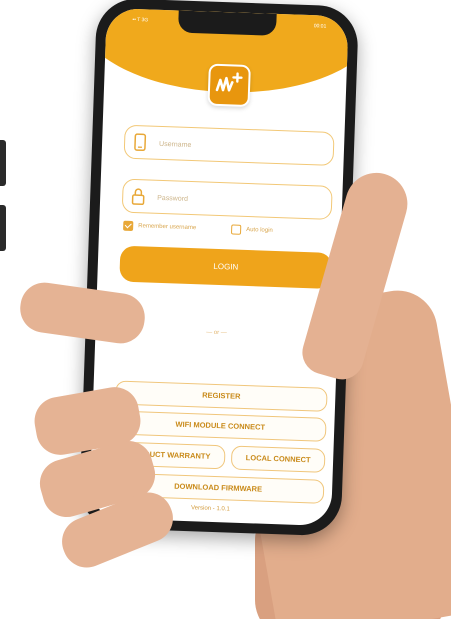  What do you see at coordinates (140, 20) in the screenshot?
I see `status-bar-carrier: •• T 3G` at bounding box center [140, 20].